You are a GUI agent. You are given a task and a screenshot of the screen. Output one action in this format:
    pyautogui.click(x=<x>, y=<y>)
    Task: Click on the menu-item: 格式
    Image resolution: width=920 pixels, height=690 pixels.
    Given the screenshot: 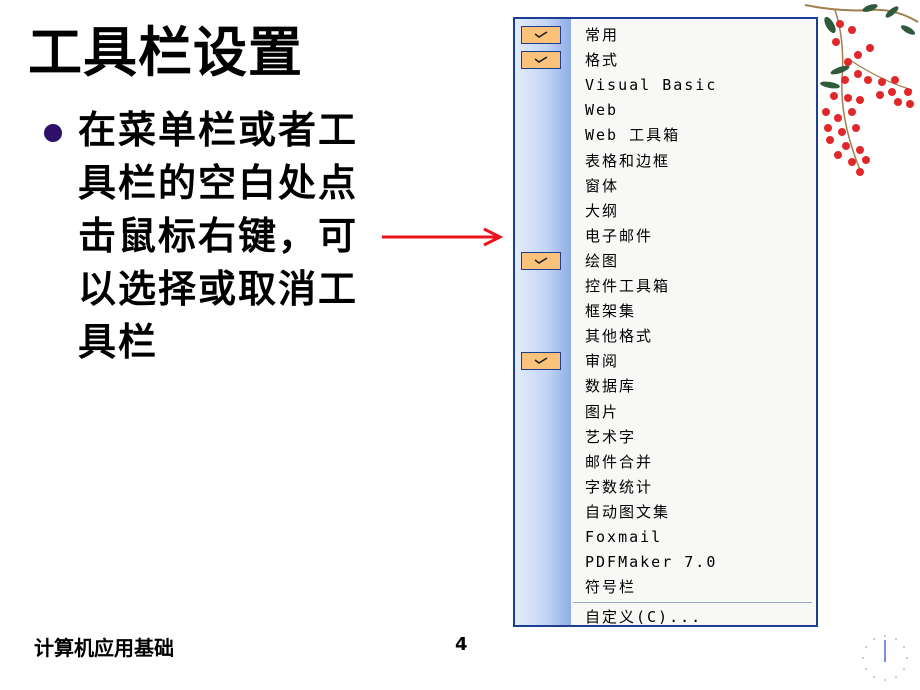 What is the action you would take?
    pyautogui.click(x=665, y=60)
    